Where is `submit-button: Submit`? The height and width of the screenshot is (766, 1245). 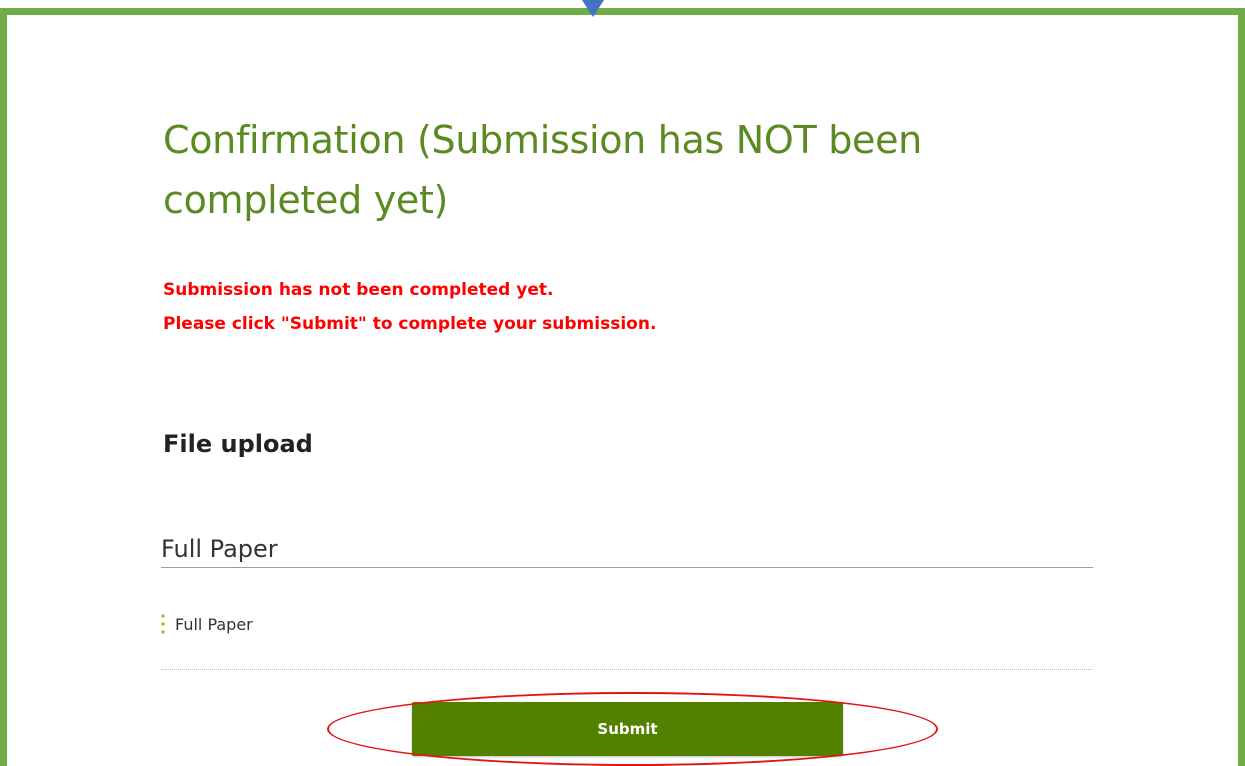 submit-button: Submit is located at coordinates (627, 729).